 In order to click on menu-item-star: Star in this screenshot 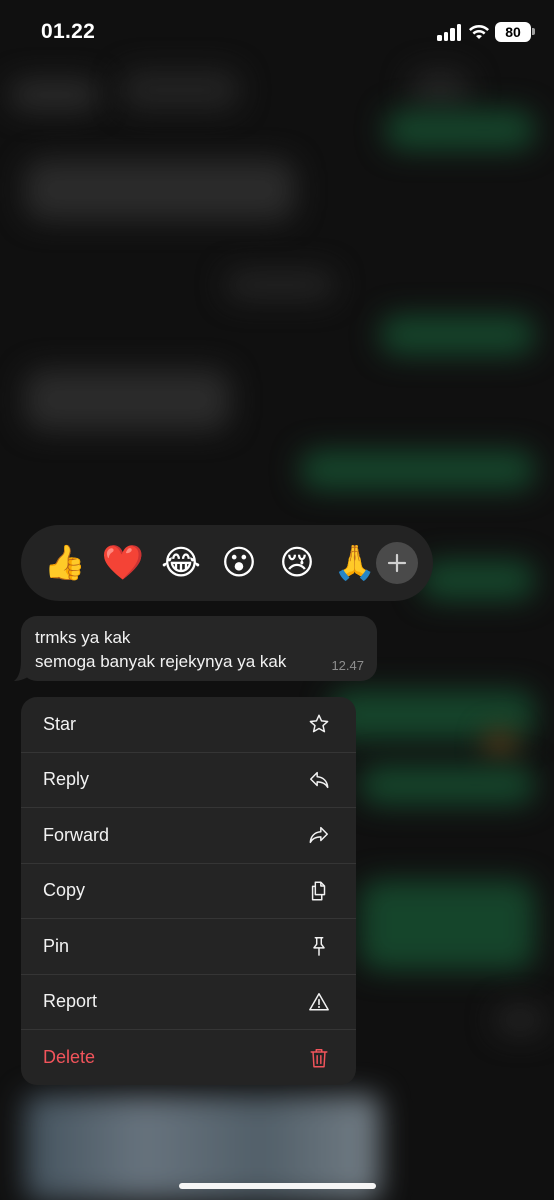, I will do `click(188, 725)`.